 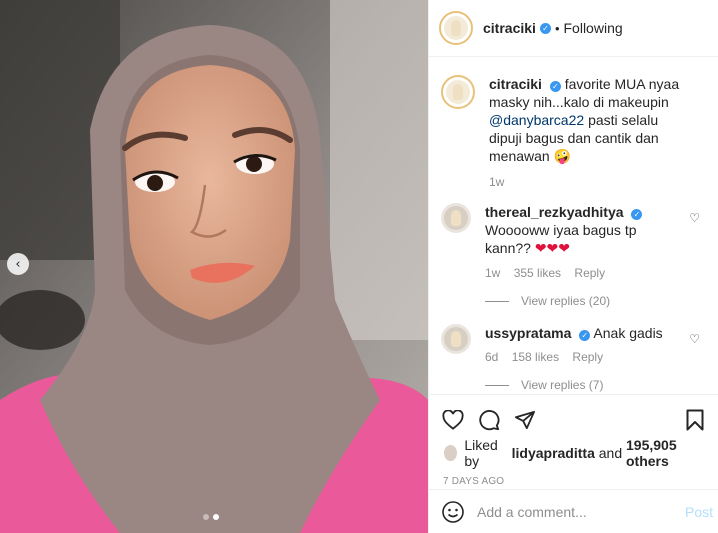 What do you see at coordinates (588, 182) in the screenshot?
I see `caption-meta: 1w` at bounding box center [588, 182].